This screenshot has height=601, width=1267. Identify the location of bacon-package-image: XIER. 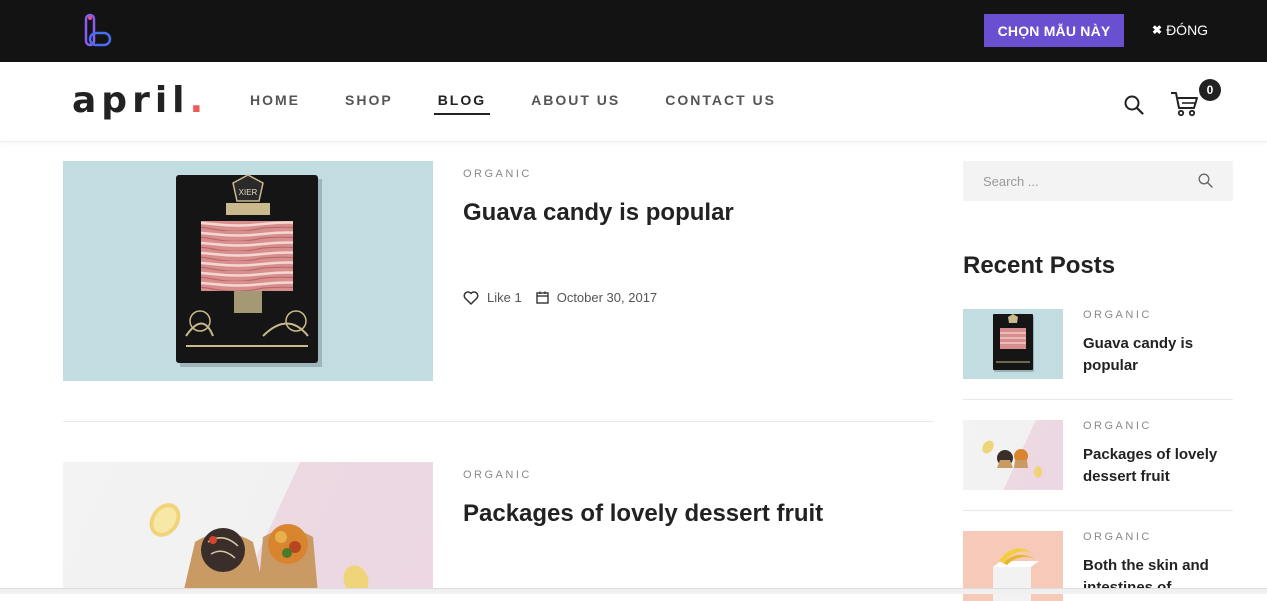
(249, 270).